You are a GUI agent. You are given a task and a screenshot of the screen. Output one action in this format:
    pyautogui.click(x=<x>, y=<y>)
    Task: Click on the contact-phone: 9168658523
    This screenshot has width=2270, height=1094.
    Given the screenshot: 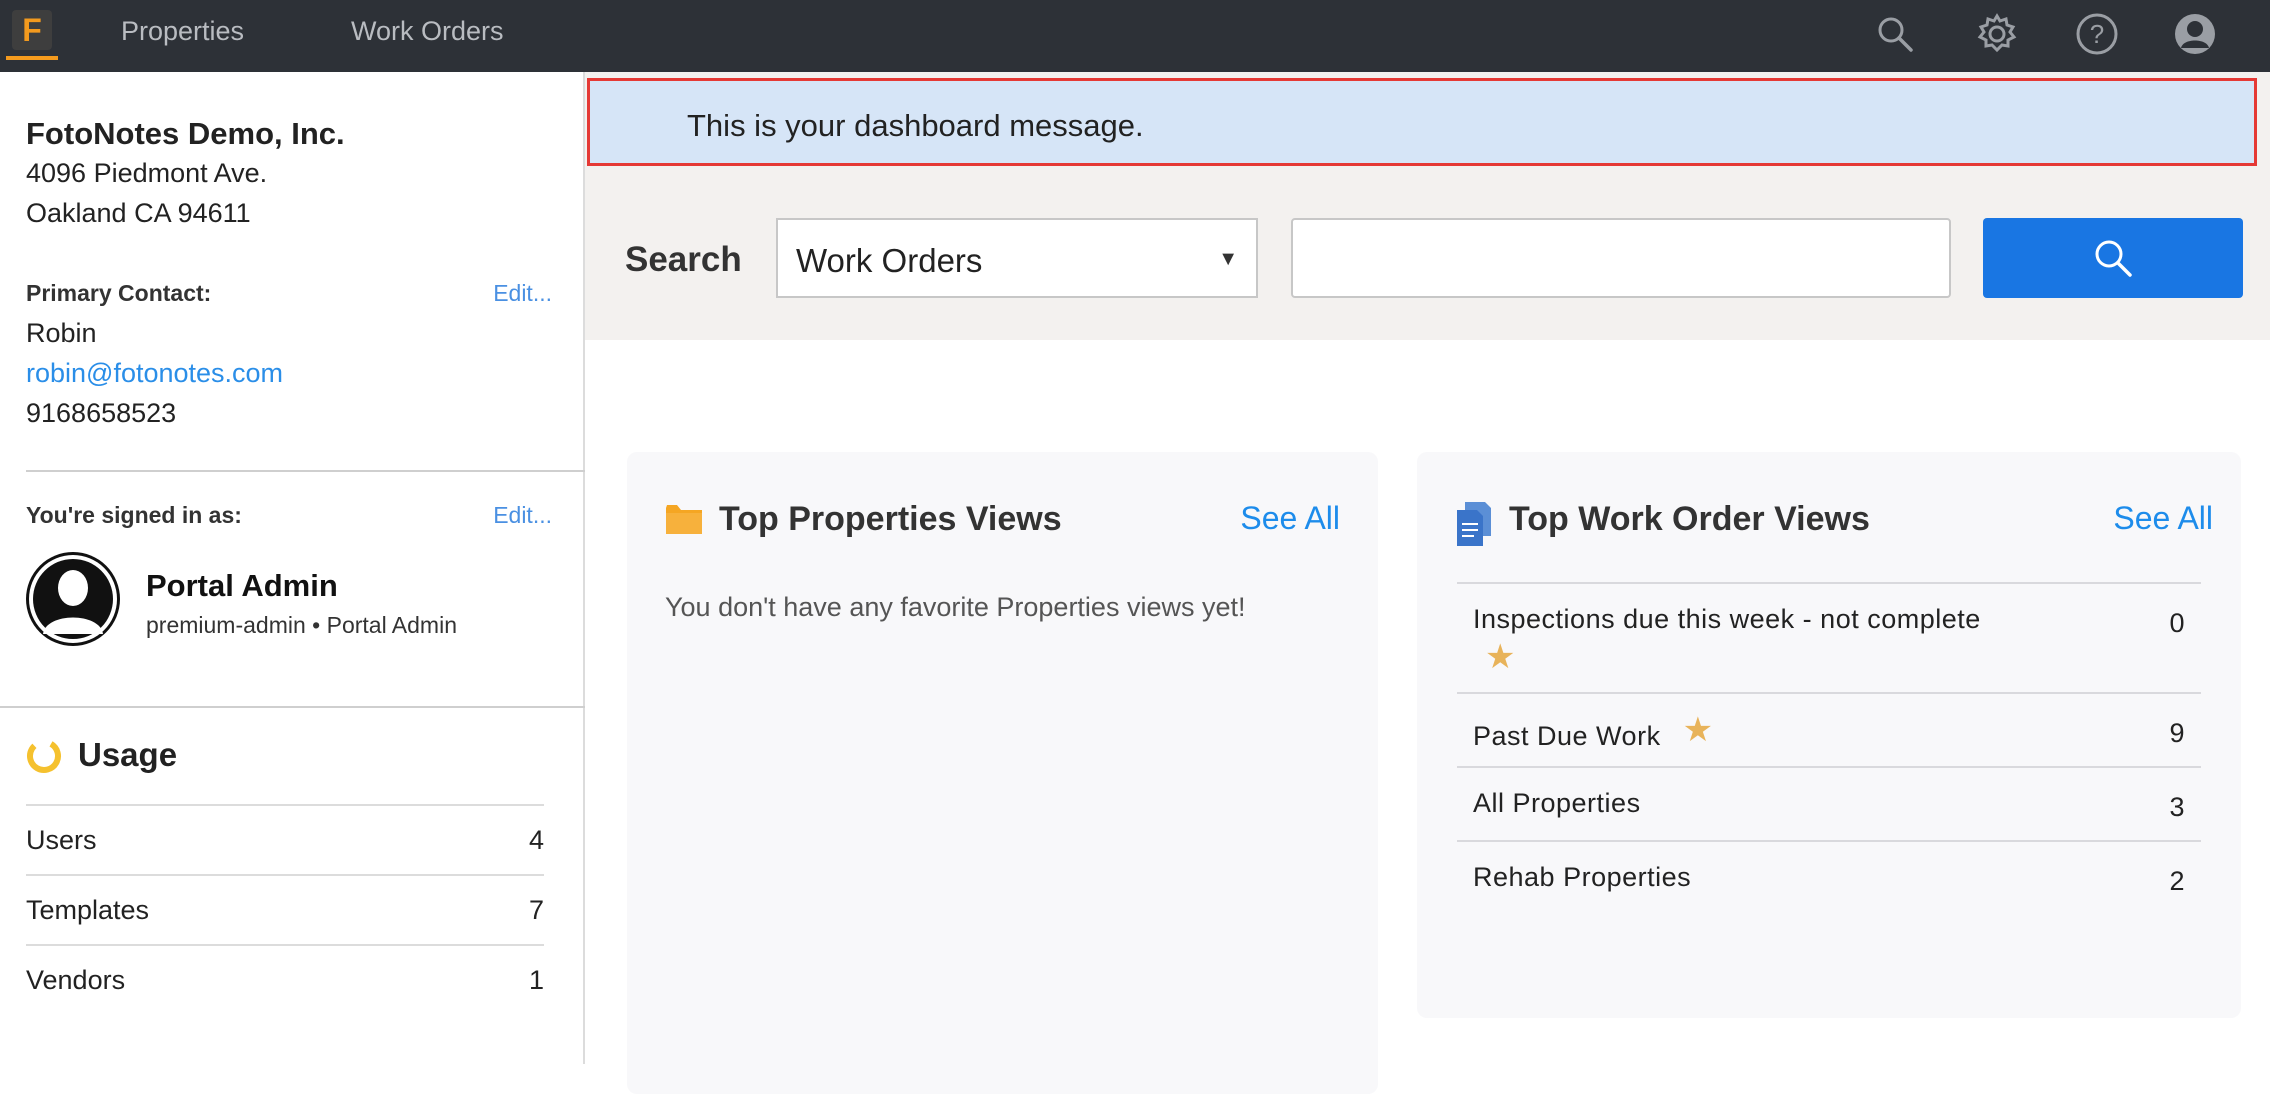 What is the action you would take?
    pyautogui.click(x=101, y=413)
    